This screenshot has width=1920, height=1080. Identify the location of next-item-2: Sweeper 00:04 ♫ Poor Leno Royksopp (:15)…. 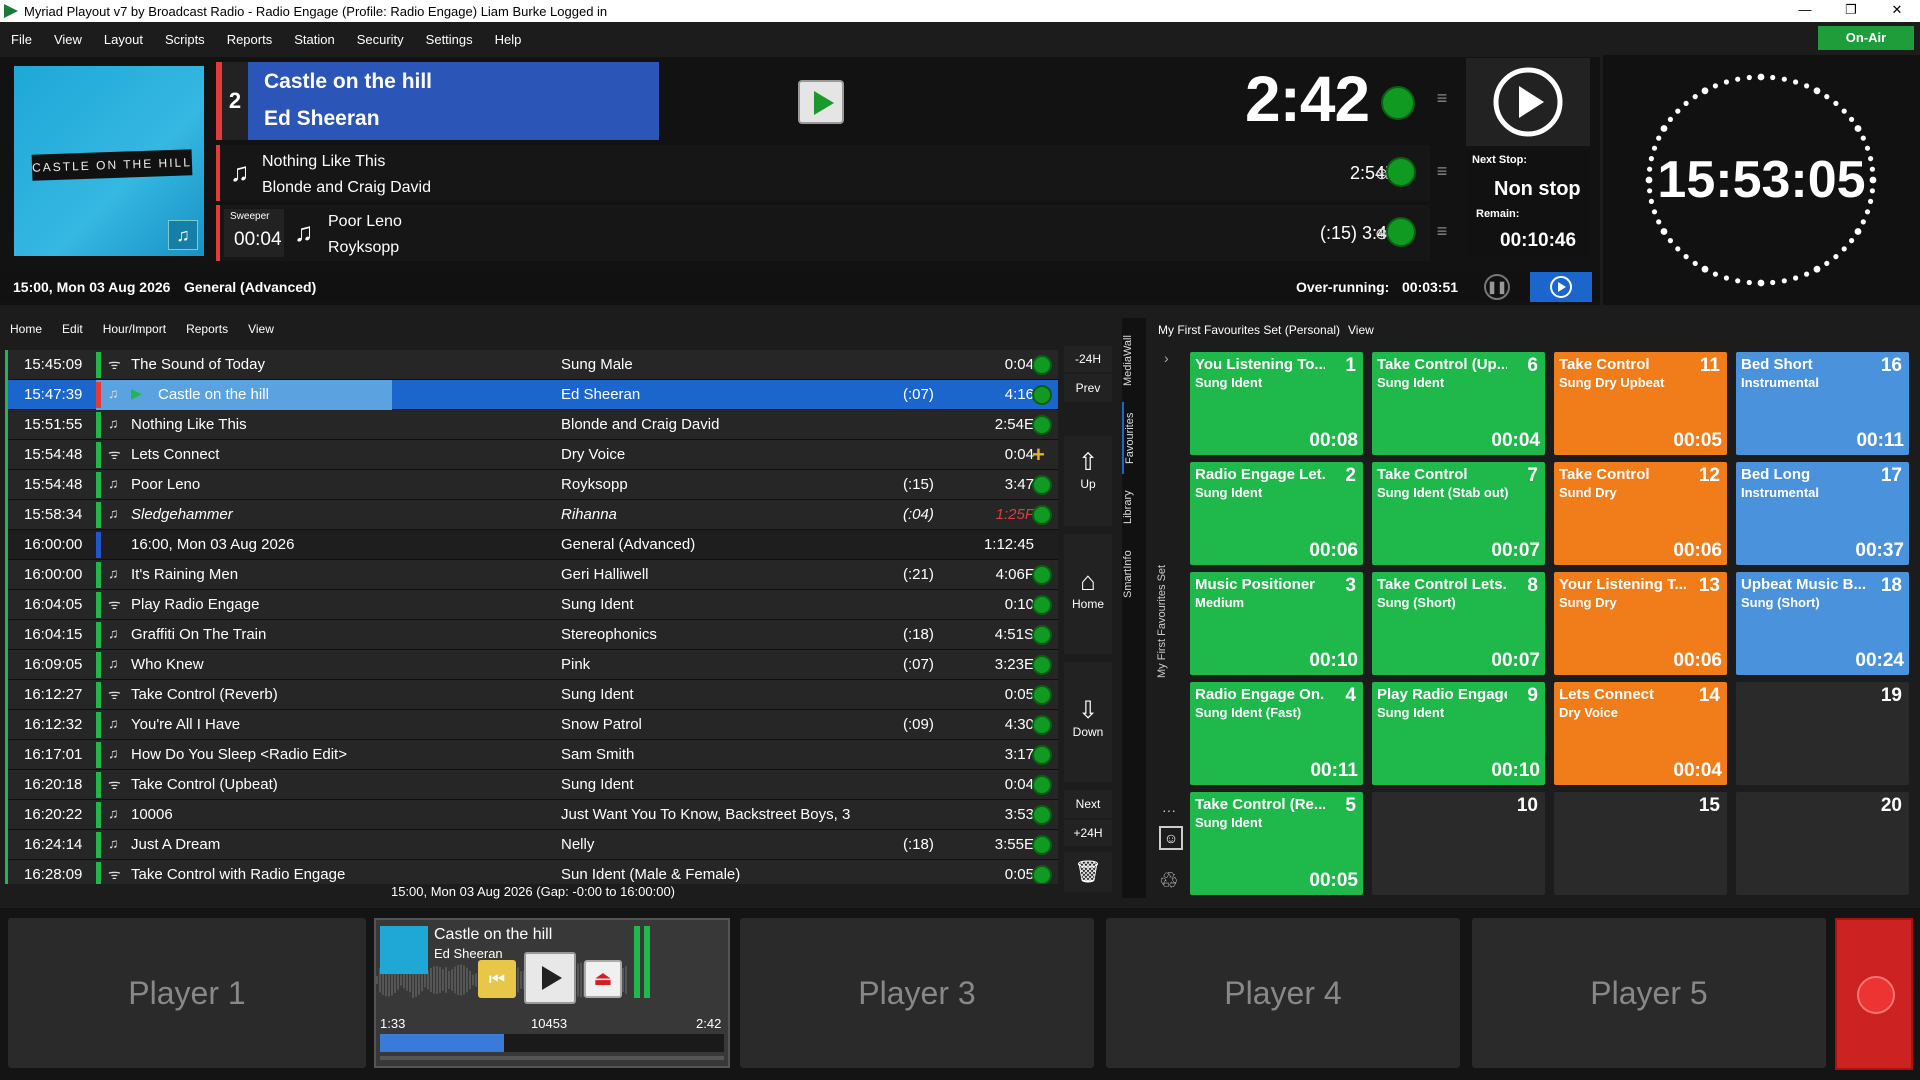
(831, 233).